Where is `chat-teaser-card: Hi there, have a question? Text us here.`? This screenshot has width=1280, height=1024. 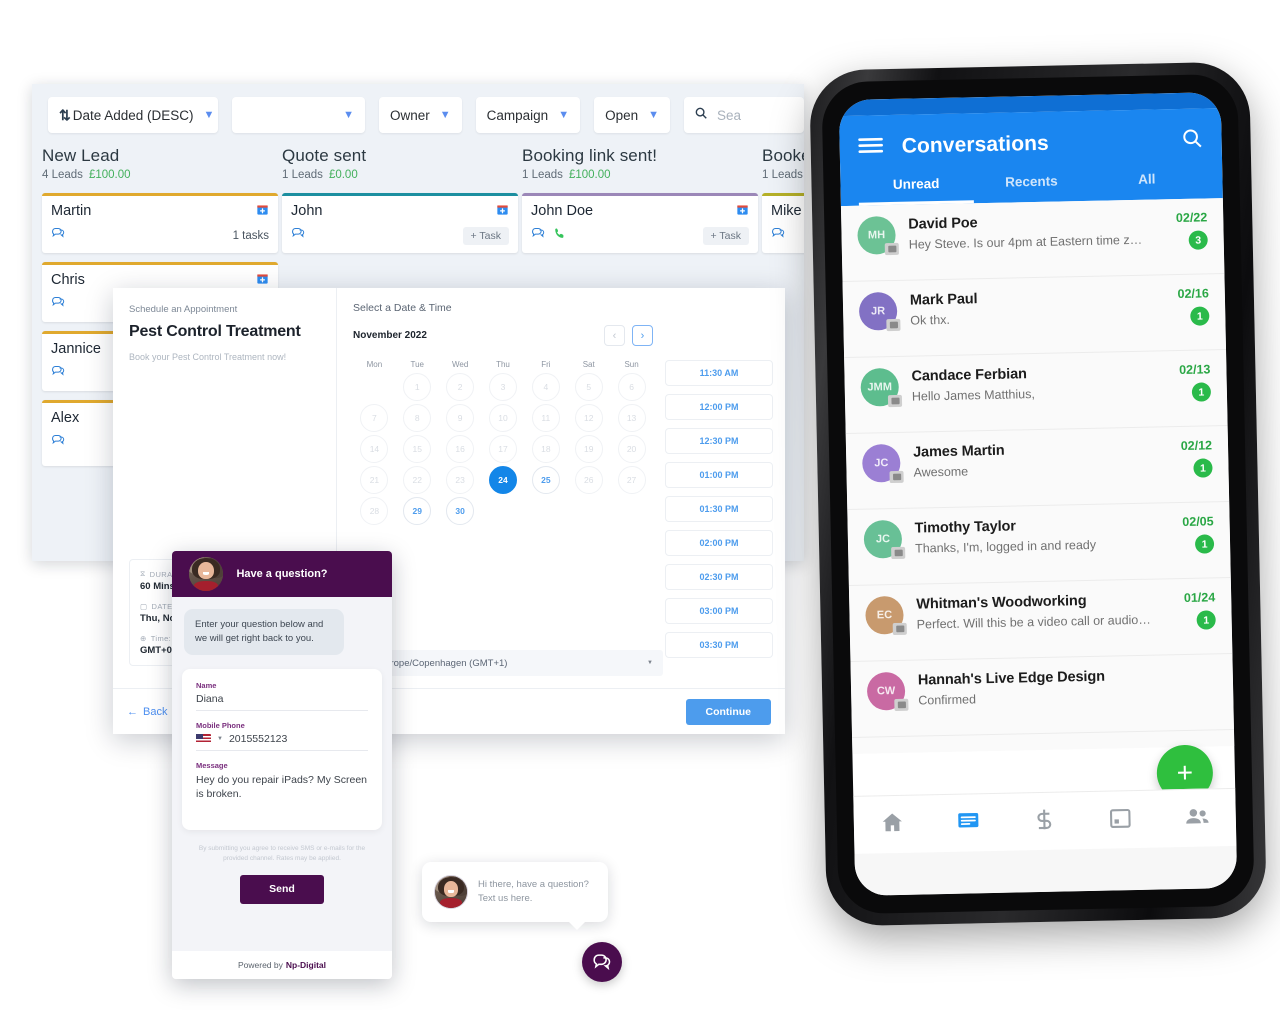
chat-teaser-card: Hi there, have a question? Text us here. is located at coordinates (515, 896).